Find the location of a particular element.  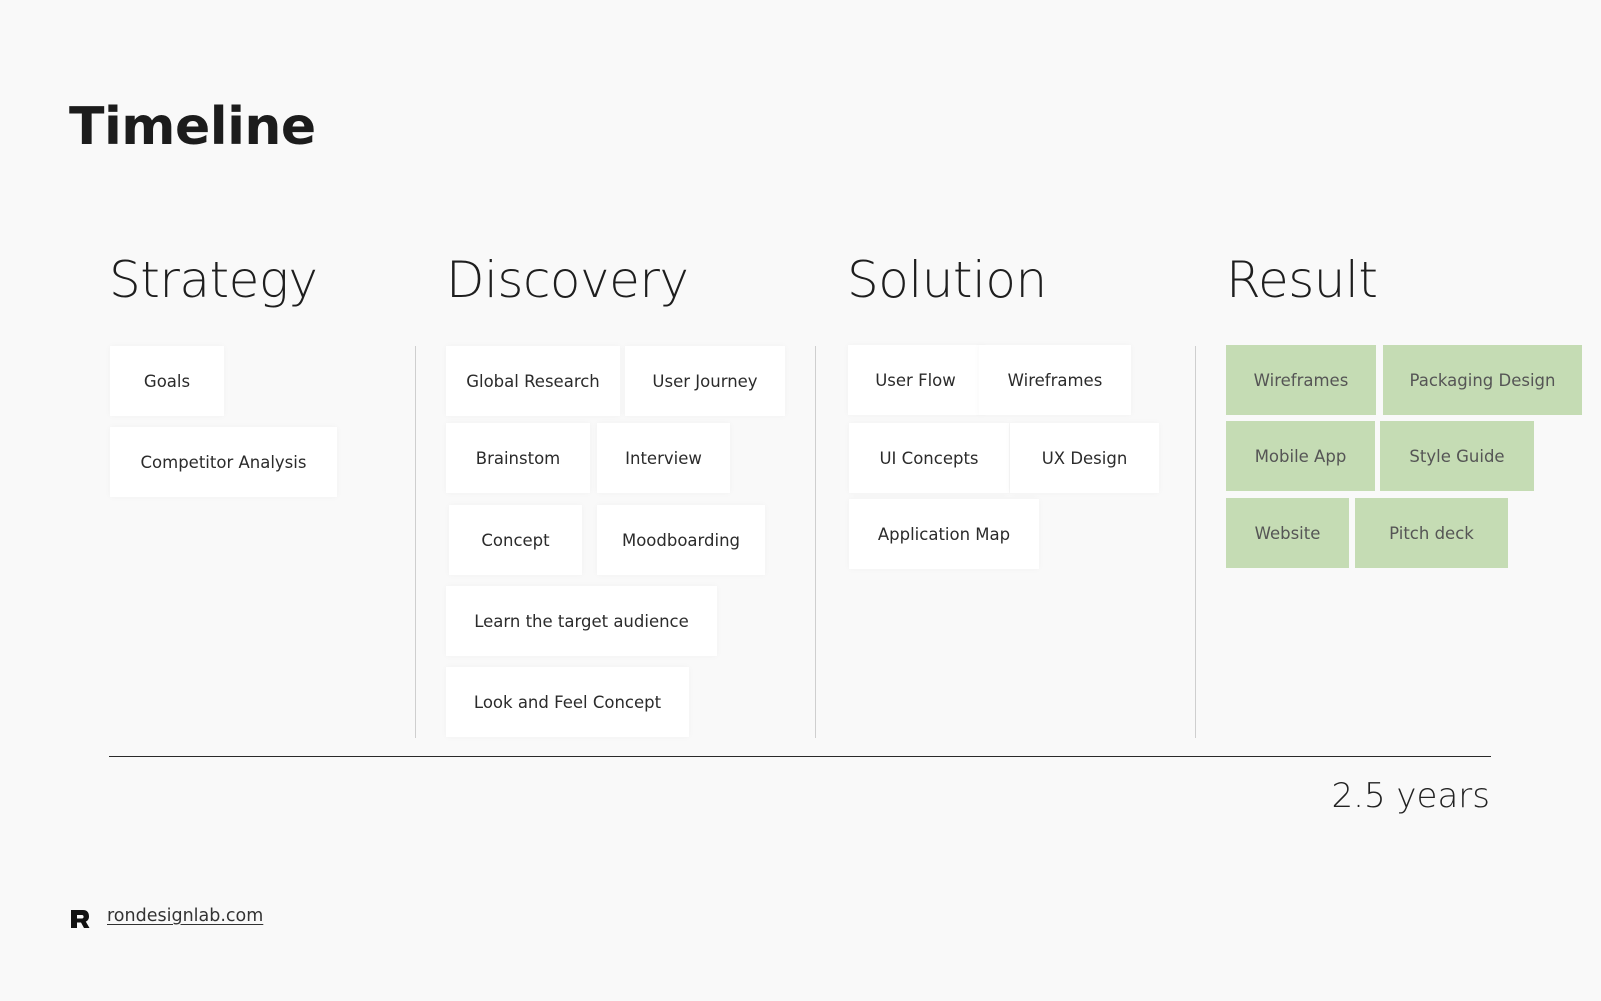

task-card-competitor-analysis: Competitor Analysis is located at coordinates (223, 462).